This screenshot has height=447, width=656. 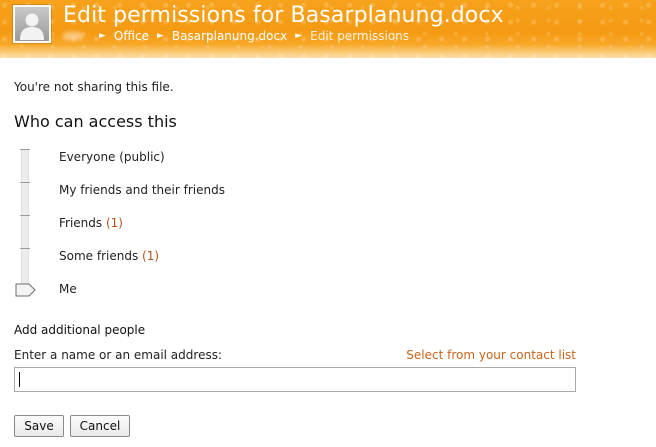 I want to click on header-fade, so click(x=328, y=51).